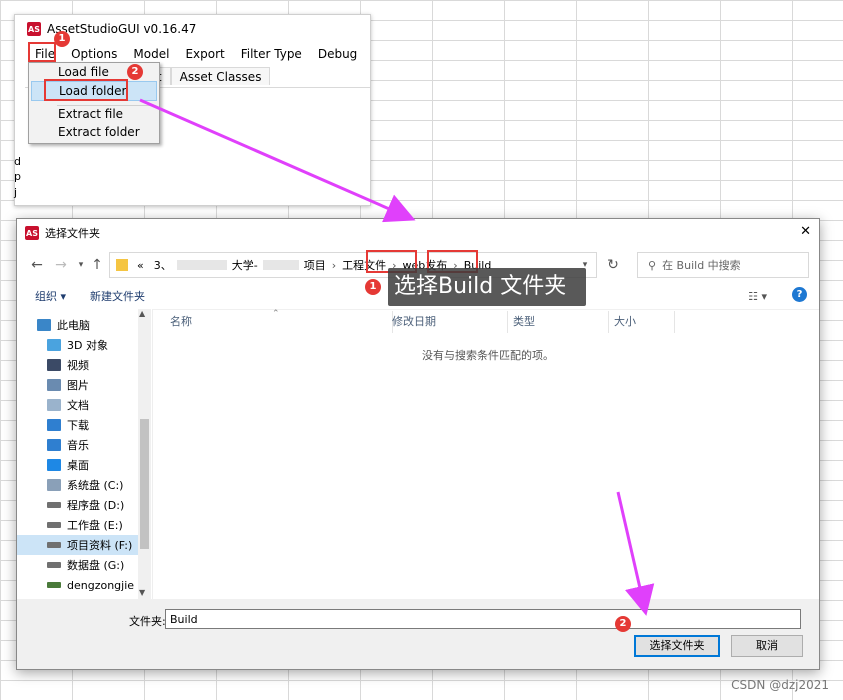 The height and width of the screenshot is (700, 843). Describe the element at coordinates (780, 685) in the screenshot. I see `watermark: CSDN @dzj2021` at that location.